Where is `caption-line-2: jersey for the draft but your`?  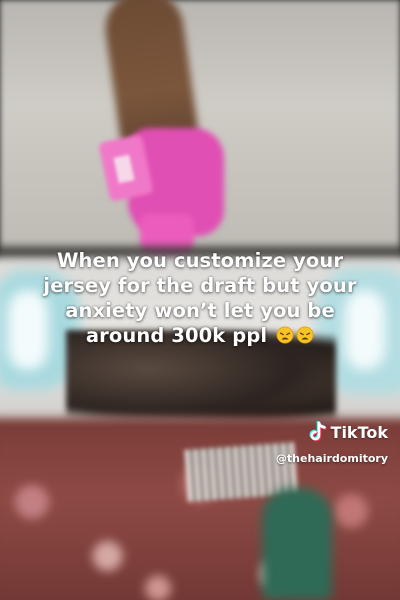
caption-line-2: jersey for the draft but your is located at coordinates (200, 285).